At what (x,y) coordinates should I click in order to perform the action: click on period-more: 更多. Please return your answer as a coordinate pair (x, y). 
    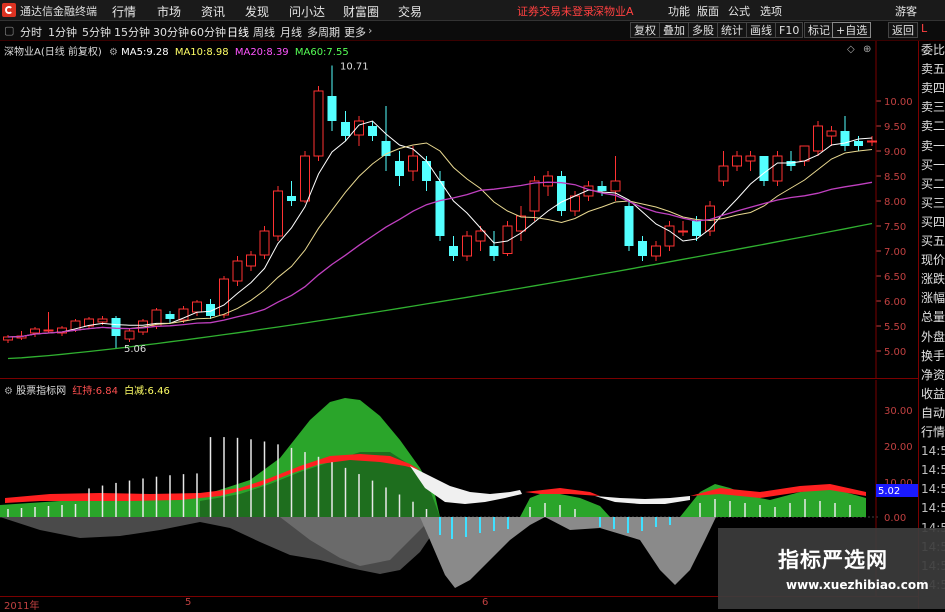
    Looking at the image, I should click on (355, 32).